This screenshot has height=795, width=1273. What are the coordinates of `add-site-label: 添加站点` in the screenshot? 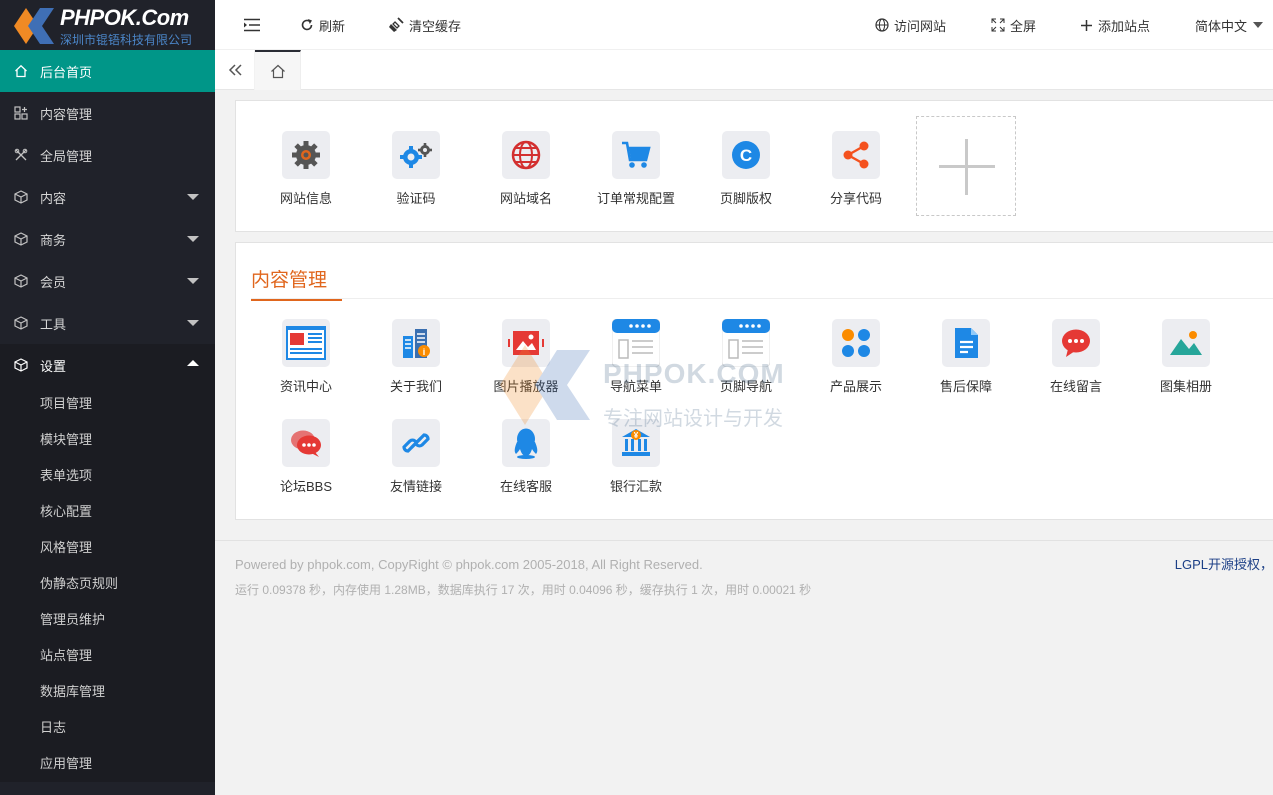 It's located at (1124, 26).